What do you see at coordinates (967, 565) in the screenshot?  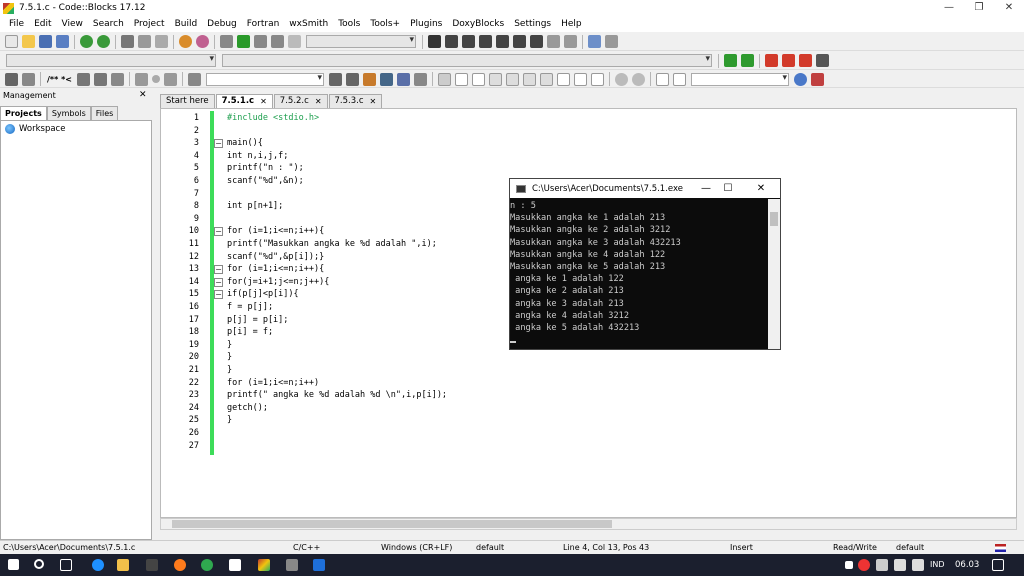 I see `clock: 06.03` at bounding box center [967, 565].